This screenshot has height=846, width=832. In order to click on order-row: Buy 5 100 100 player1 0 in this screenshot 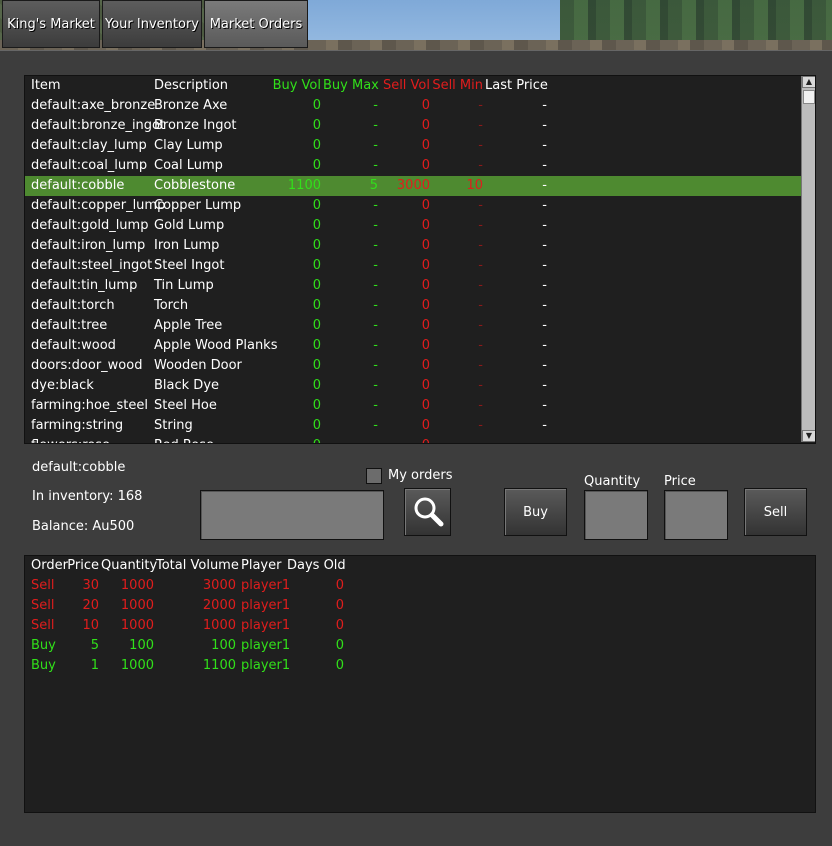, I will do `click(413, 646)`.